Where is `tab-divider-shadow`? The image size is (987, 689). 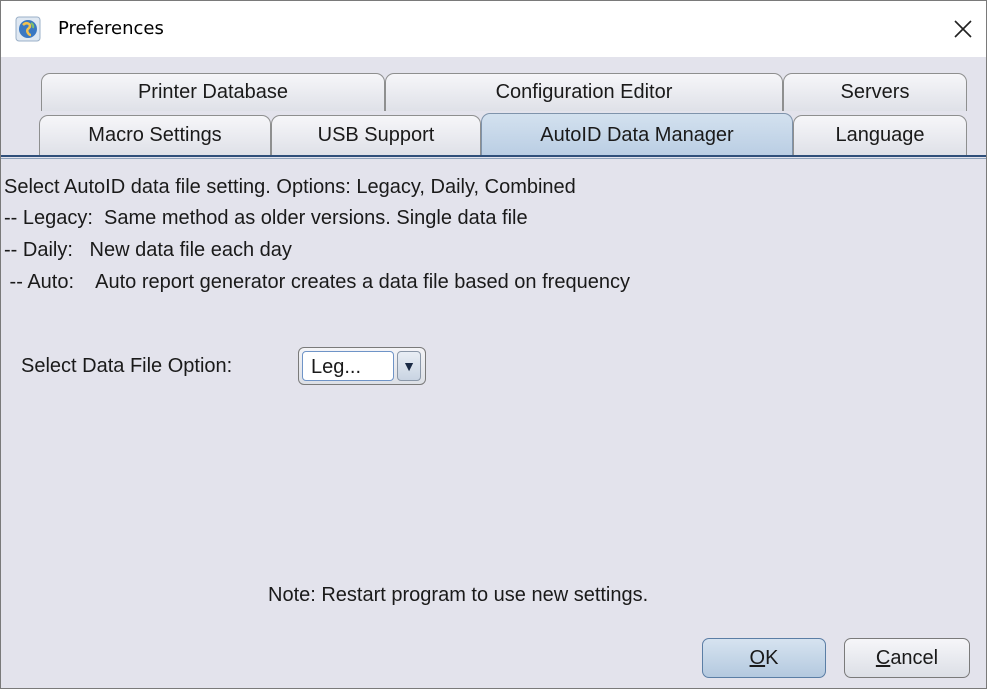
tab-divider-shadow is located at coordinates (493, 158).